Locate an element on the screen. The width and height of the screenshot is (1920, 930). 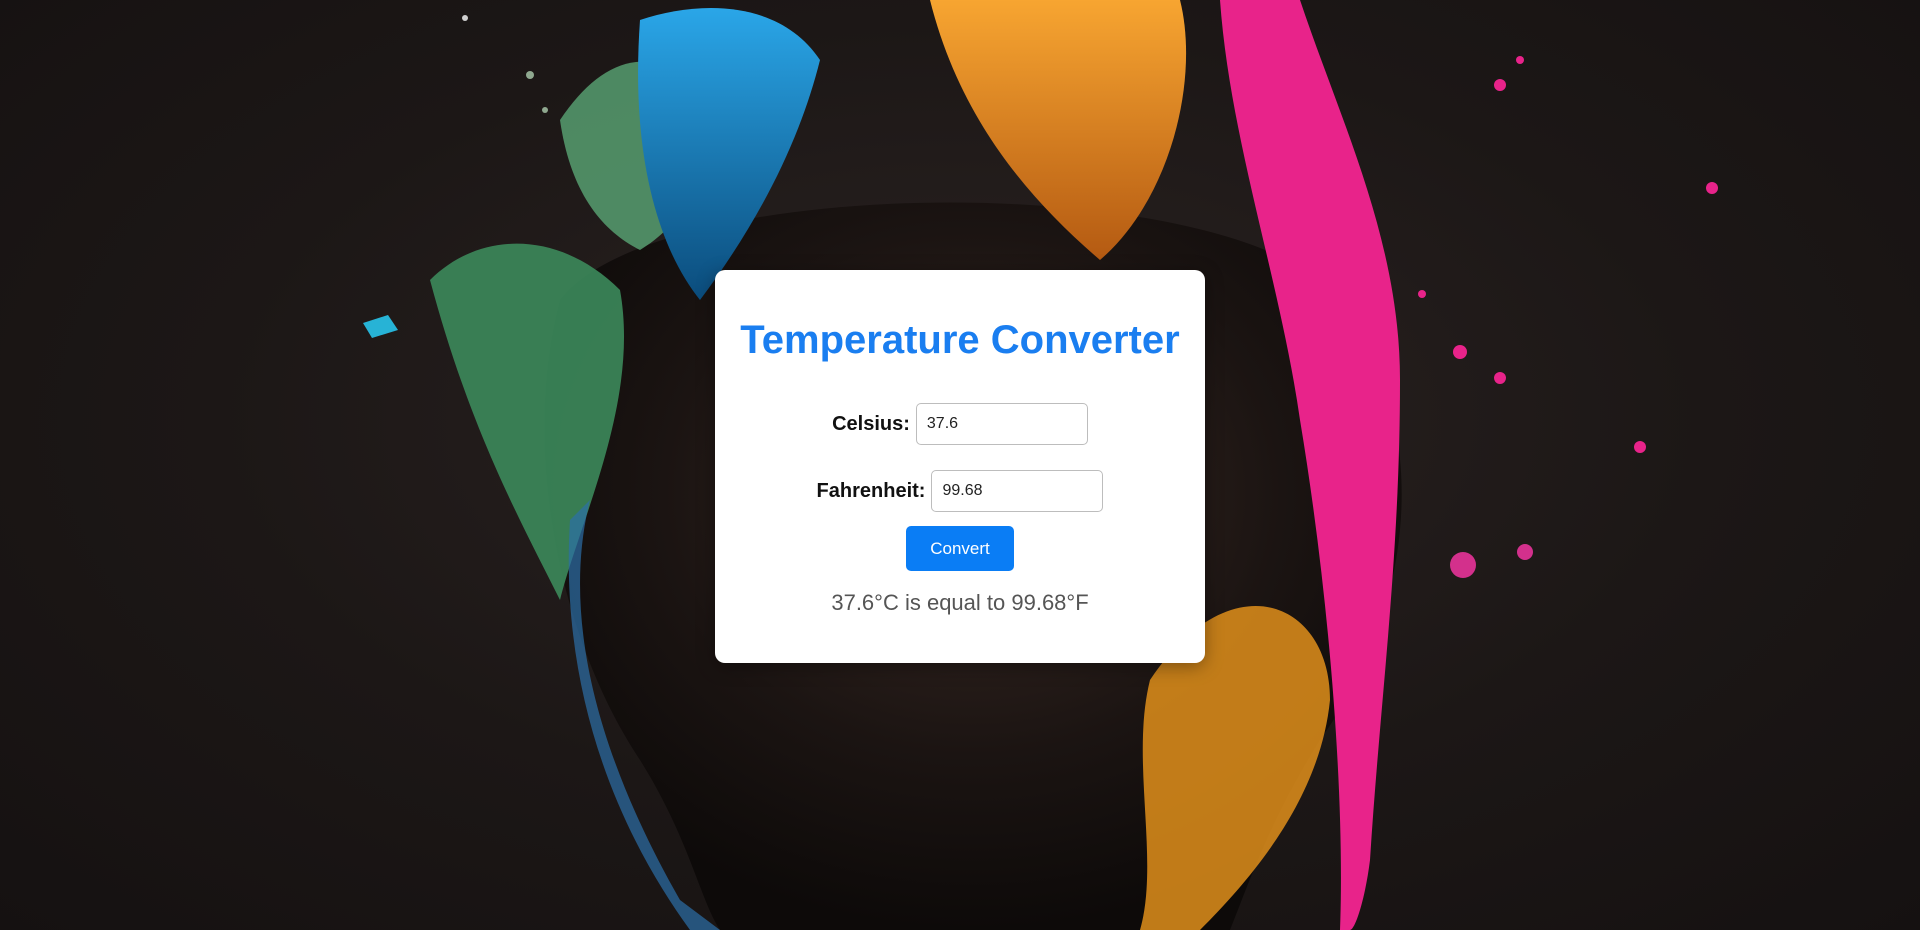
fahrenheit-row: Fahrenheit: is located at coordinates (960, 491).